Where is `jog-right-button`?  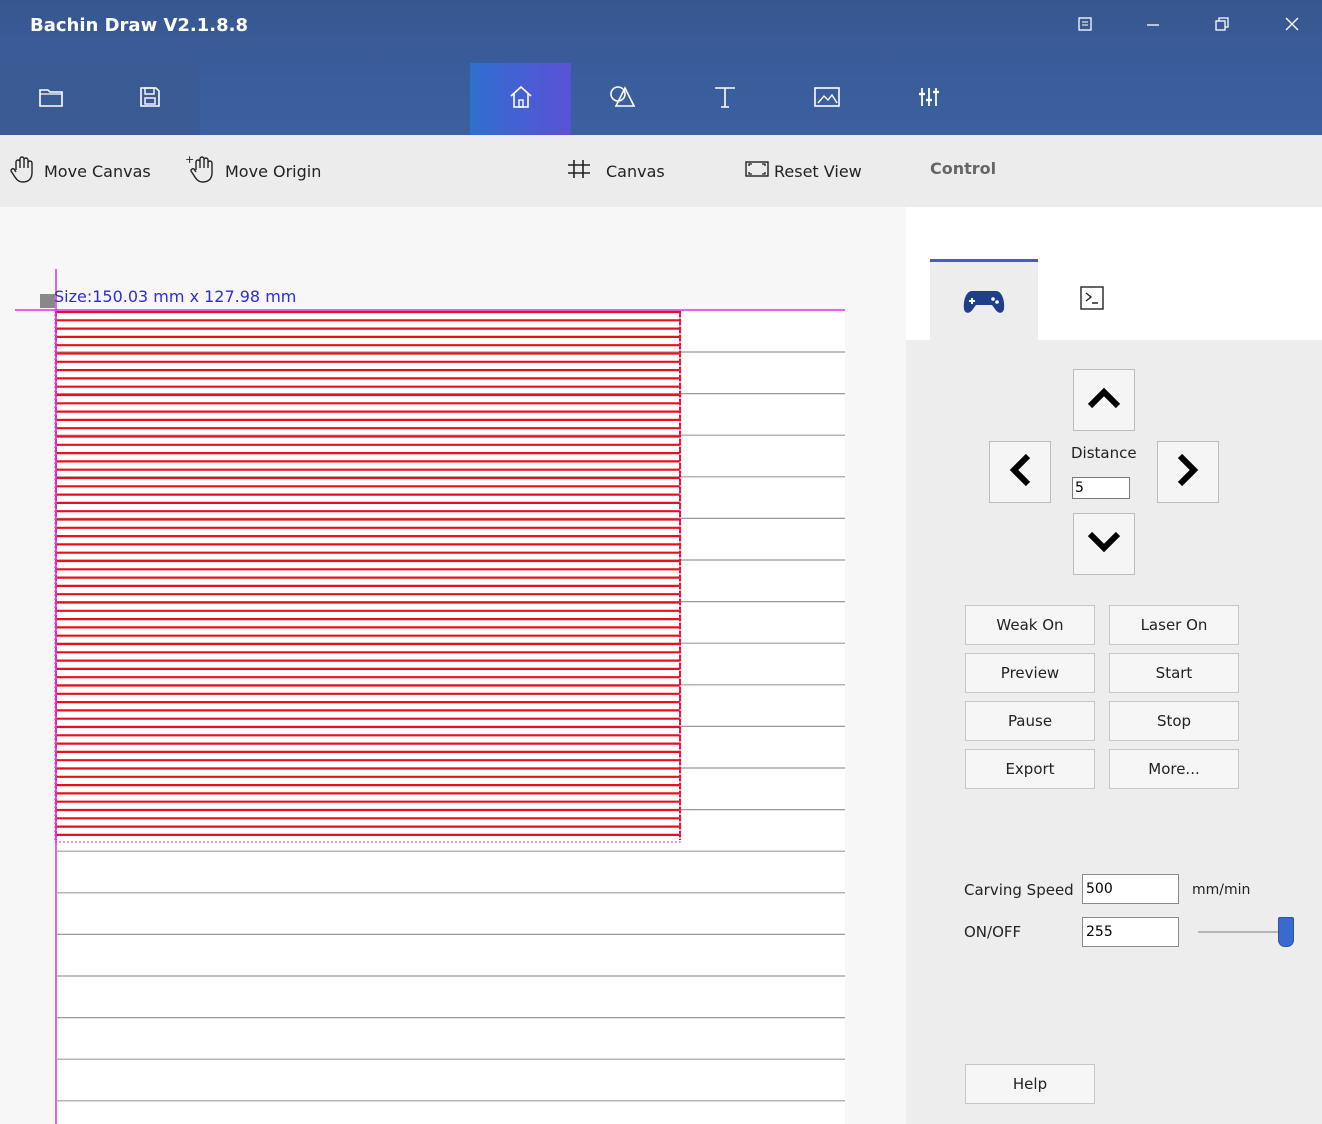
jog-right-button is located at coordinates (1188, 472).